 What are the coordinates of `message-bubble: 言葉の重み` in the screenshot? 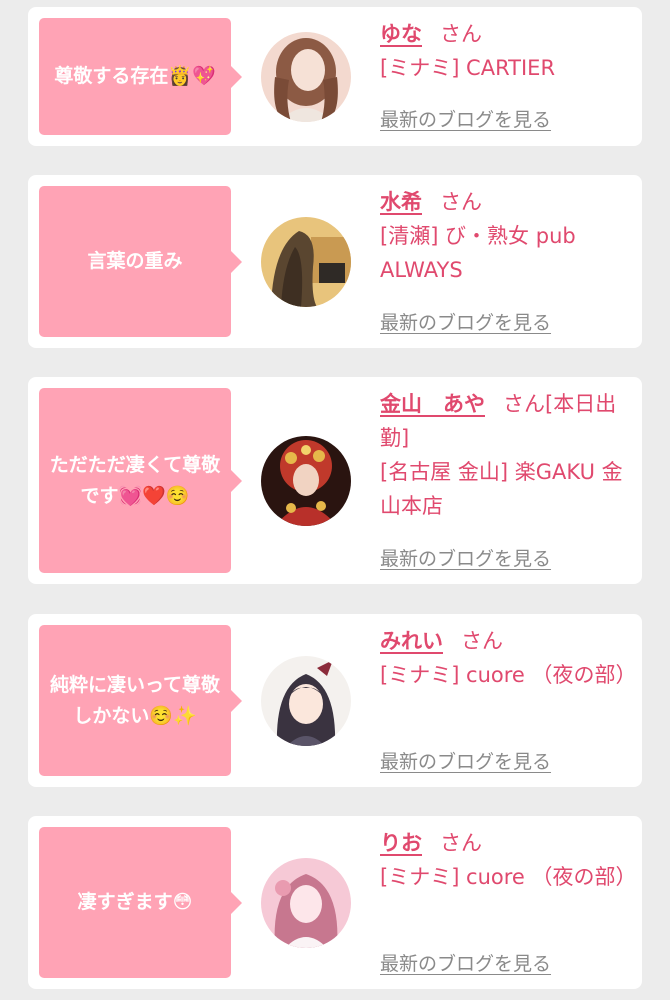 It's located at (140, 261).